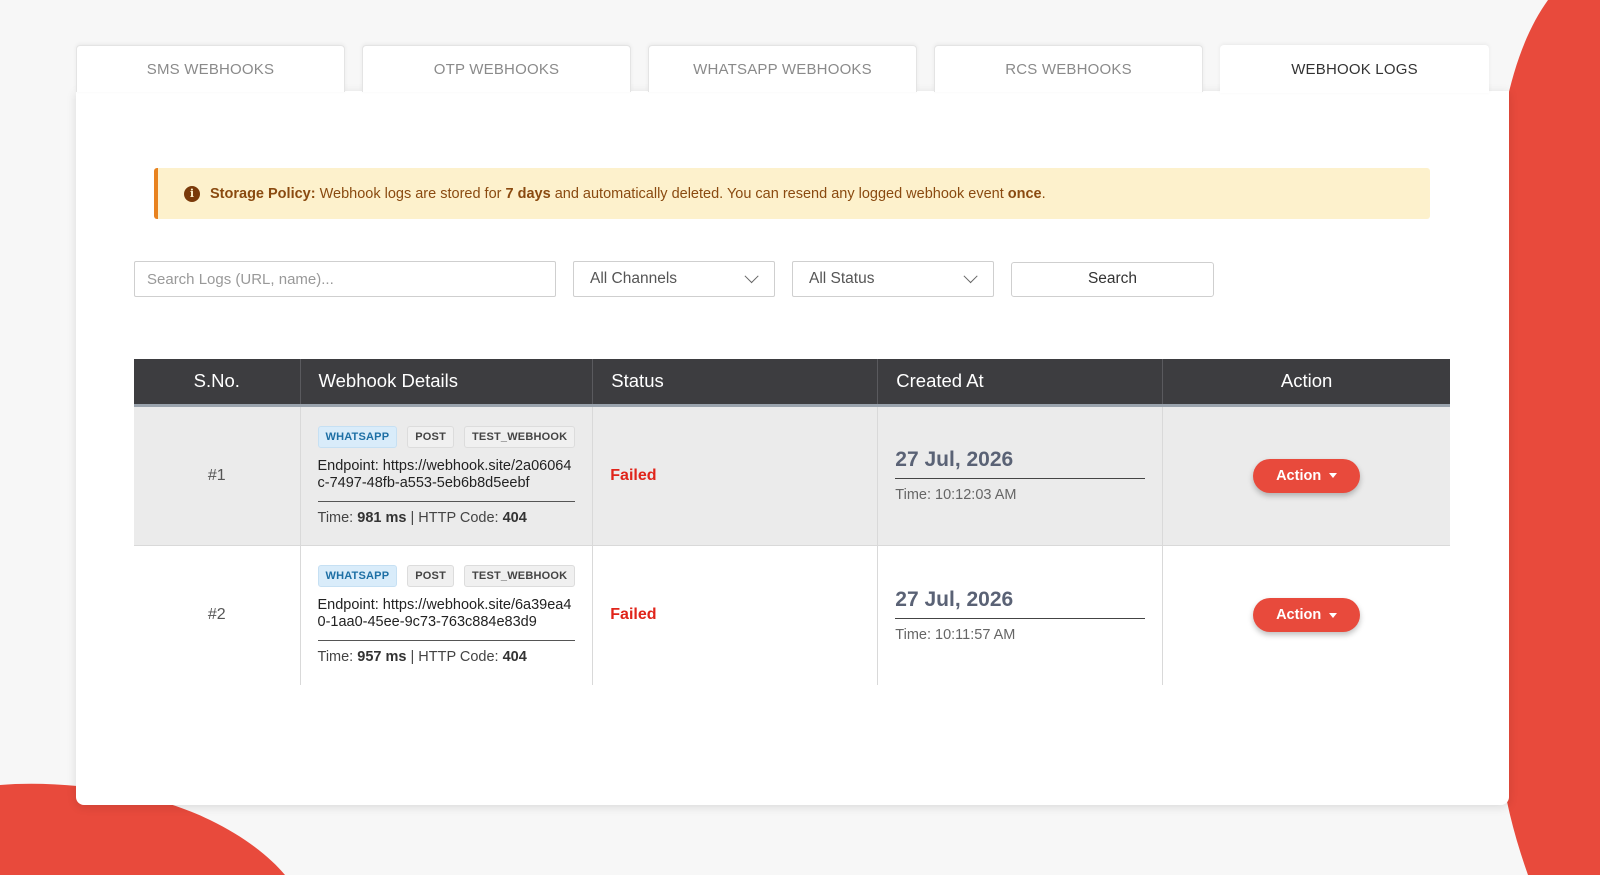 Image resolution: width=1600 pixels, height=875 pixels. I want to click on row-created-at: 27 Jul, 2026 Time: 10:11:57 AM, so click(1020, 615).